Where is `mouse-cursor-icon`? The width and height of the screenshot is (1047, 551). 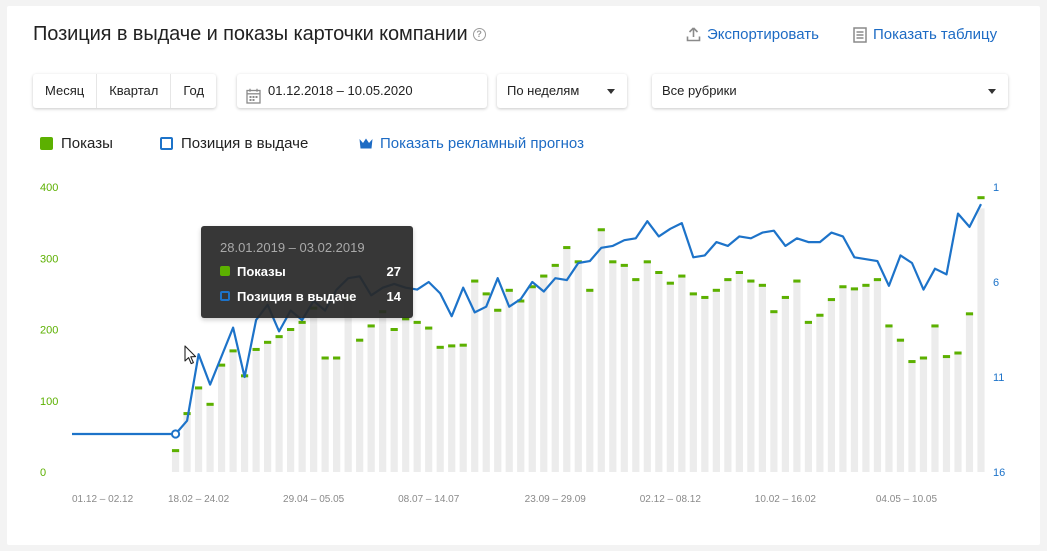 mouse-cursor-icon is located at coordinates (190, 357).